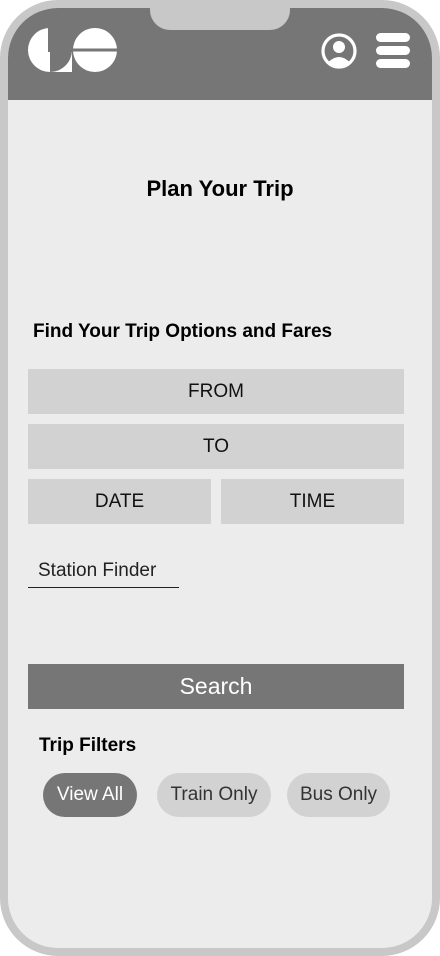  I want to click on go-transit-logo-icon, so click(73, 50).